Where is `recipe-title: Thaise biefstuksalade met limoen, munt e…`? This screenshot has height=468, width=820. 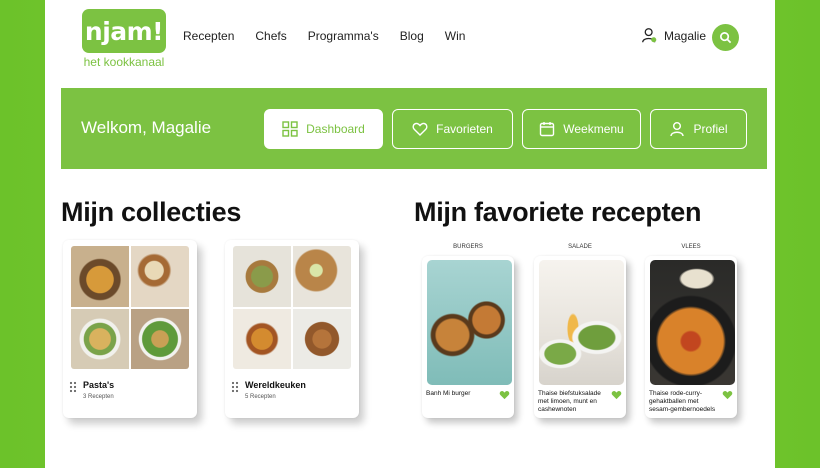
recipe-title: Thaise biefstuksalade met limoen, munt e… is located at coordinates (572, 401).